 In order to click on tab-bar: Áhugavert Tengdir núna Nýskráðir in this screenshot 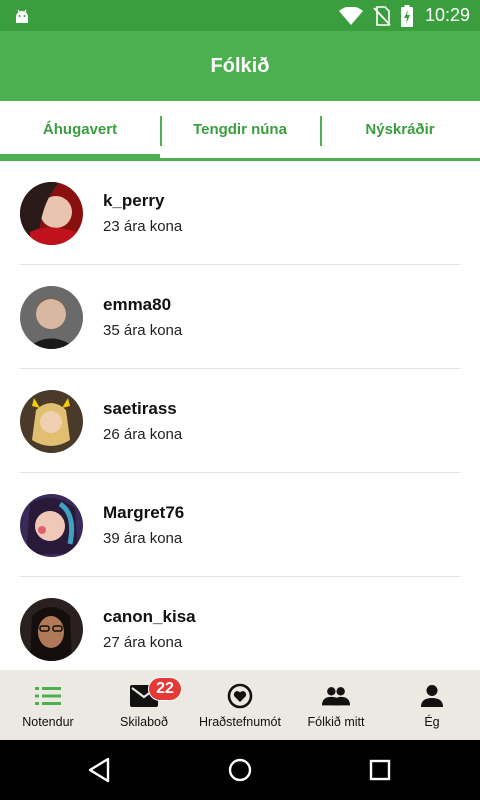, I will do `click(240, 131)`.